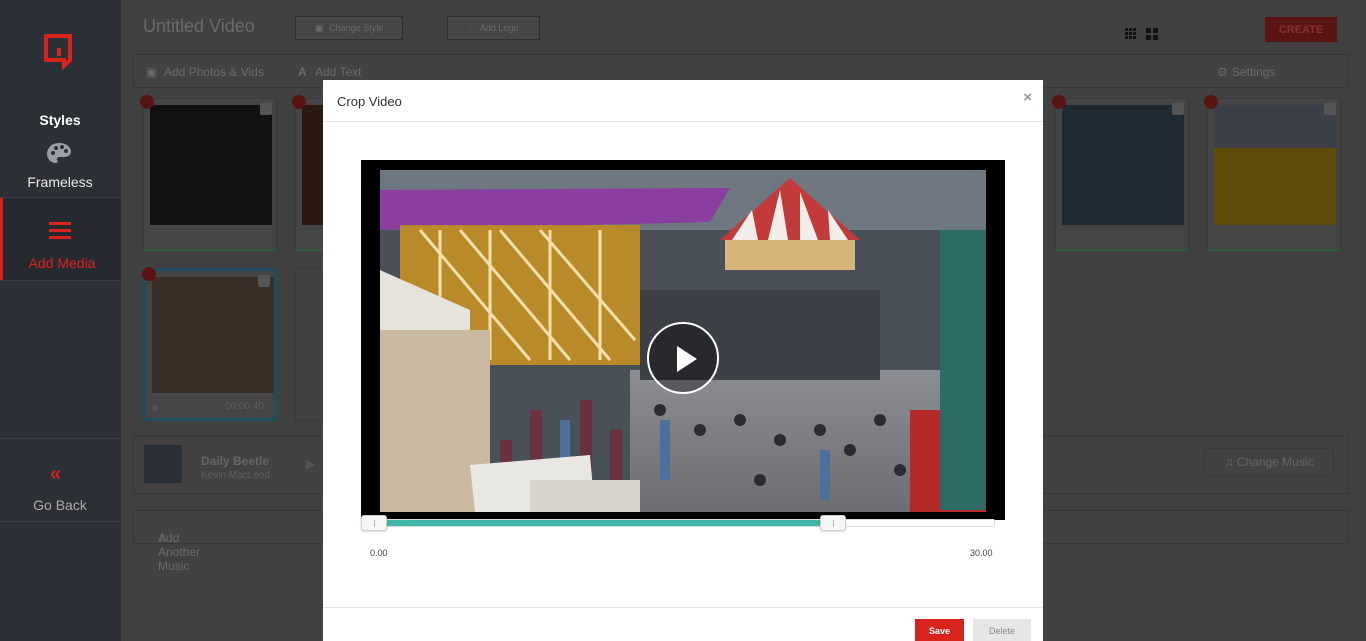 This screenshot has height=641, width=1366. What do you see at coordinates (374, 523) in the screenshot?
I see `crop-start-handle` at bounding box center [374, 523].